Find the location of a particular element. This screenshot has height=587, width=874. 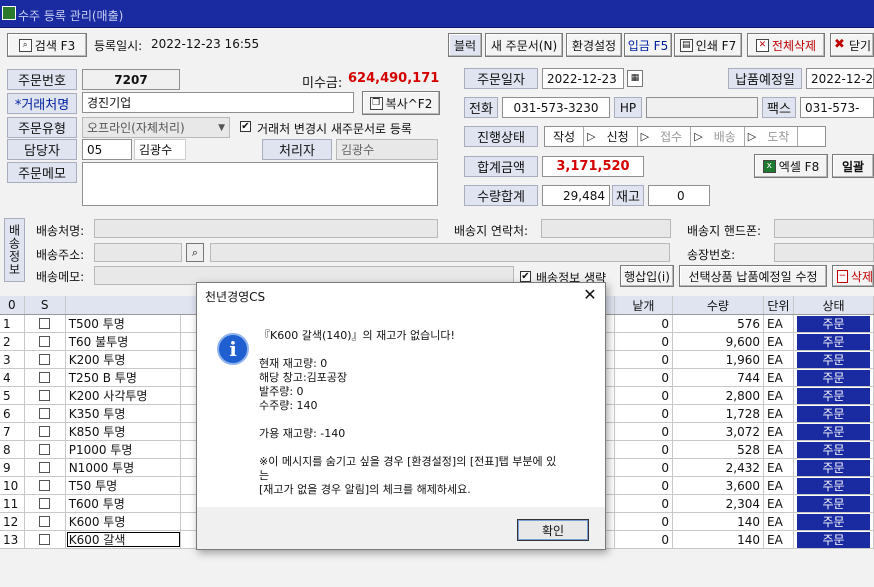

copy-button: ❐ 복사^F2 is located at coordinates (401, 103).